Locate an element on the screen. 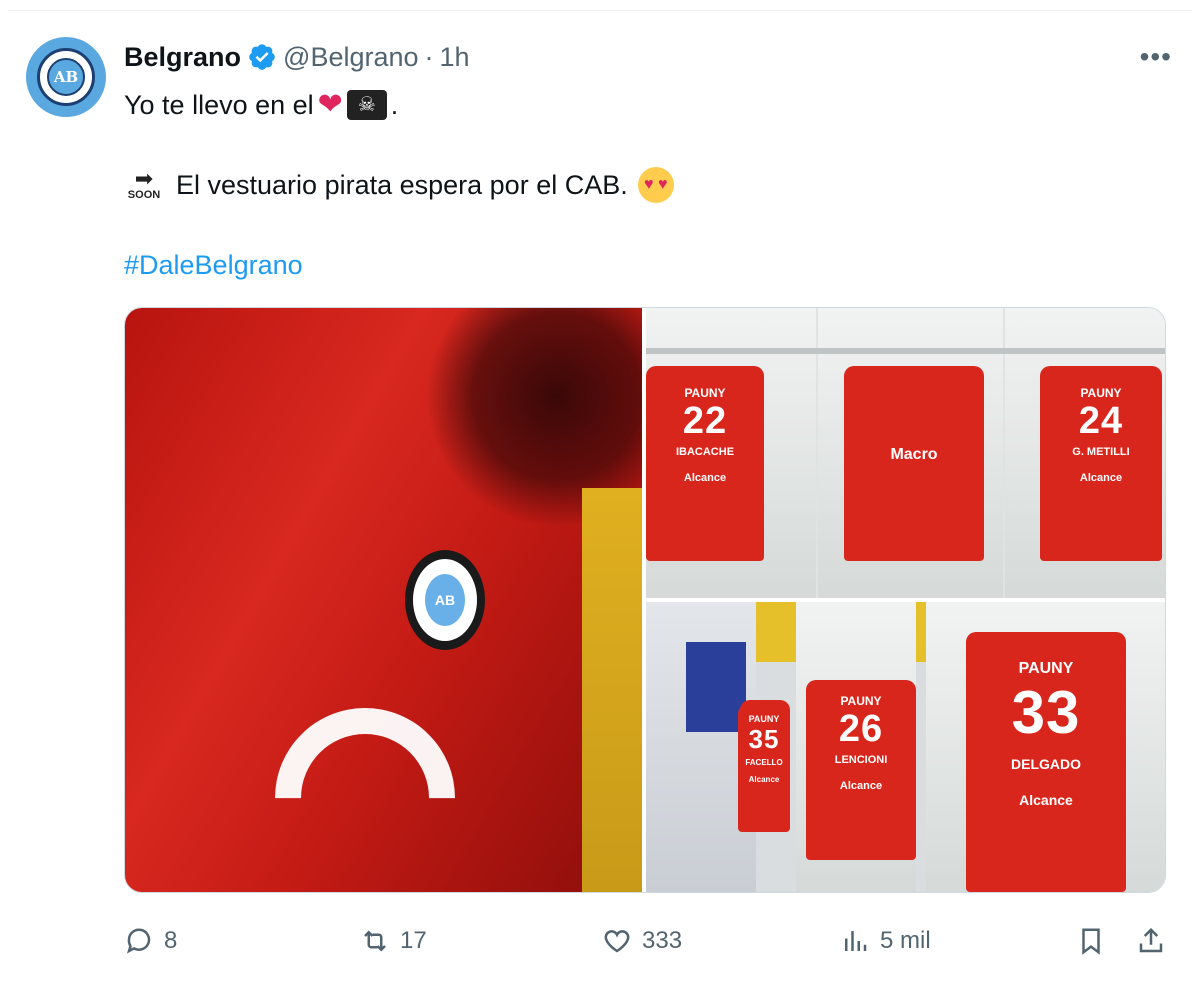  jersey-24: PAUNY 24 G. METILLI Alcance is located at coordinates (1101, 463).